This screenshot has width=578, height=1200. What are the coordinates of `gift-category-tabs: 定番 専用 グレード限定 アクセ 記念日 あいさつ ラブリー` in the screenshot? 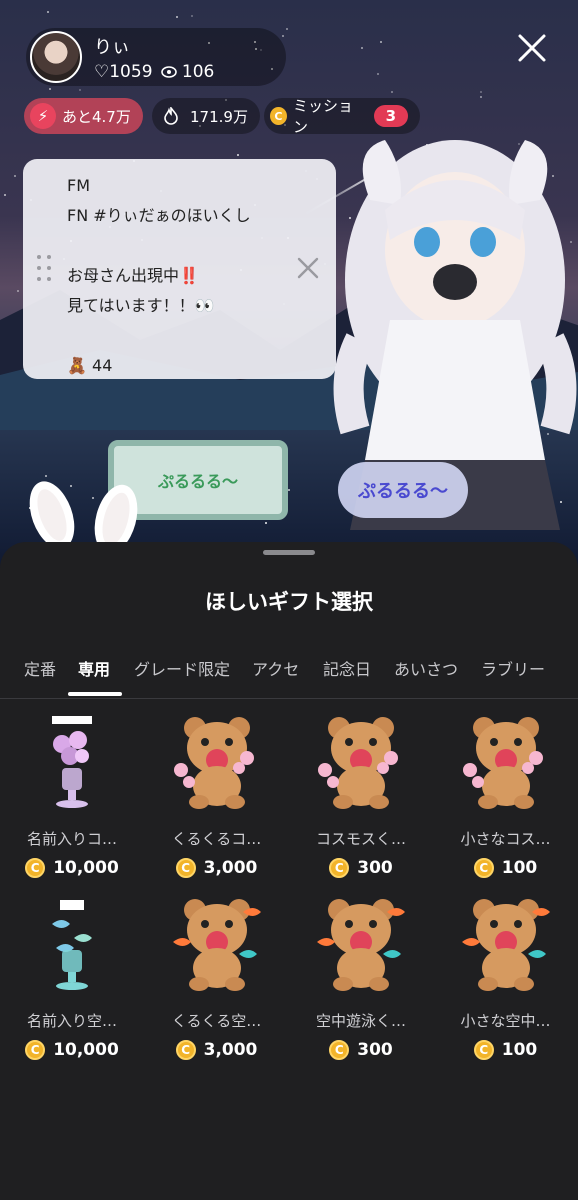 It's located at (289, 676).